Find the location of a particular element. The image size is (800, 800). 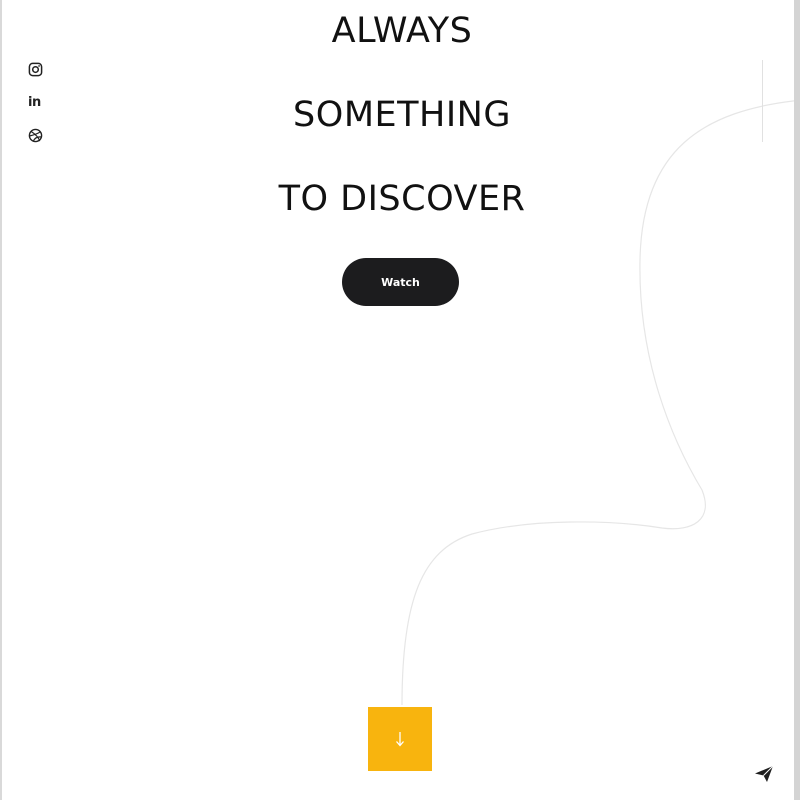

scroll-down-button is located at coordinates (400, 739).